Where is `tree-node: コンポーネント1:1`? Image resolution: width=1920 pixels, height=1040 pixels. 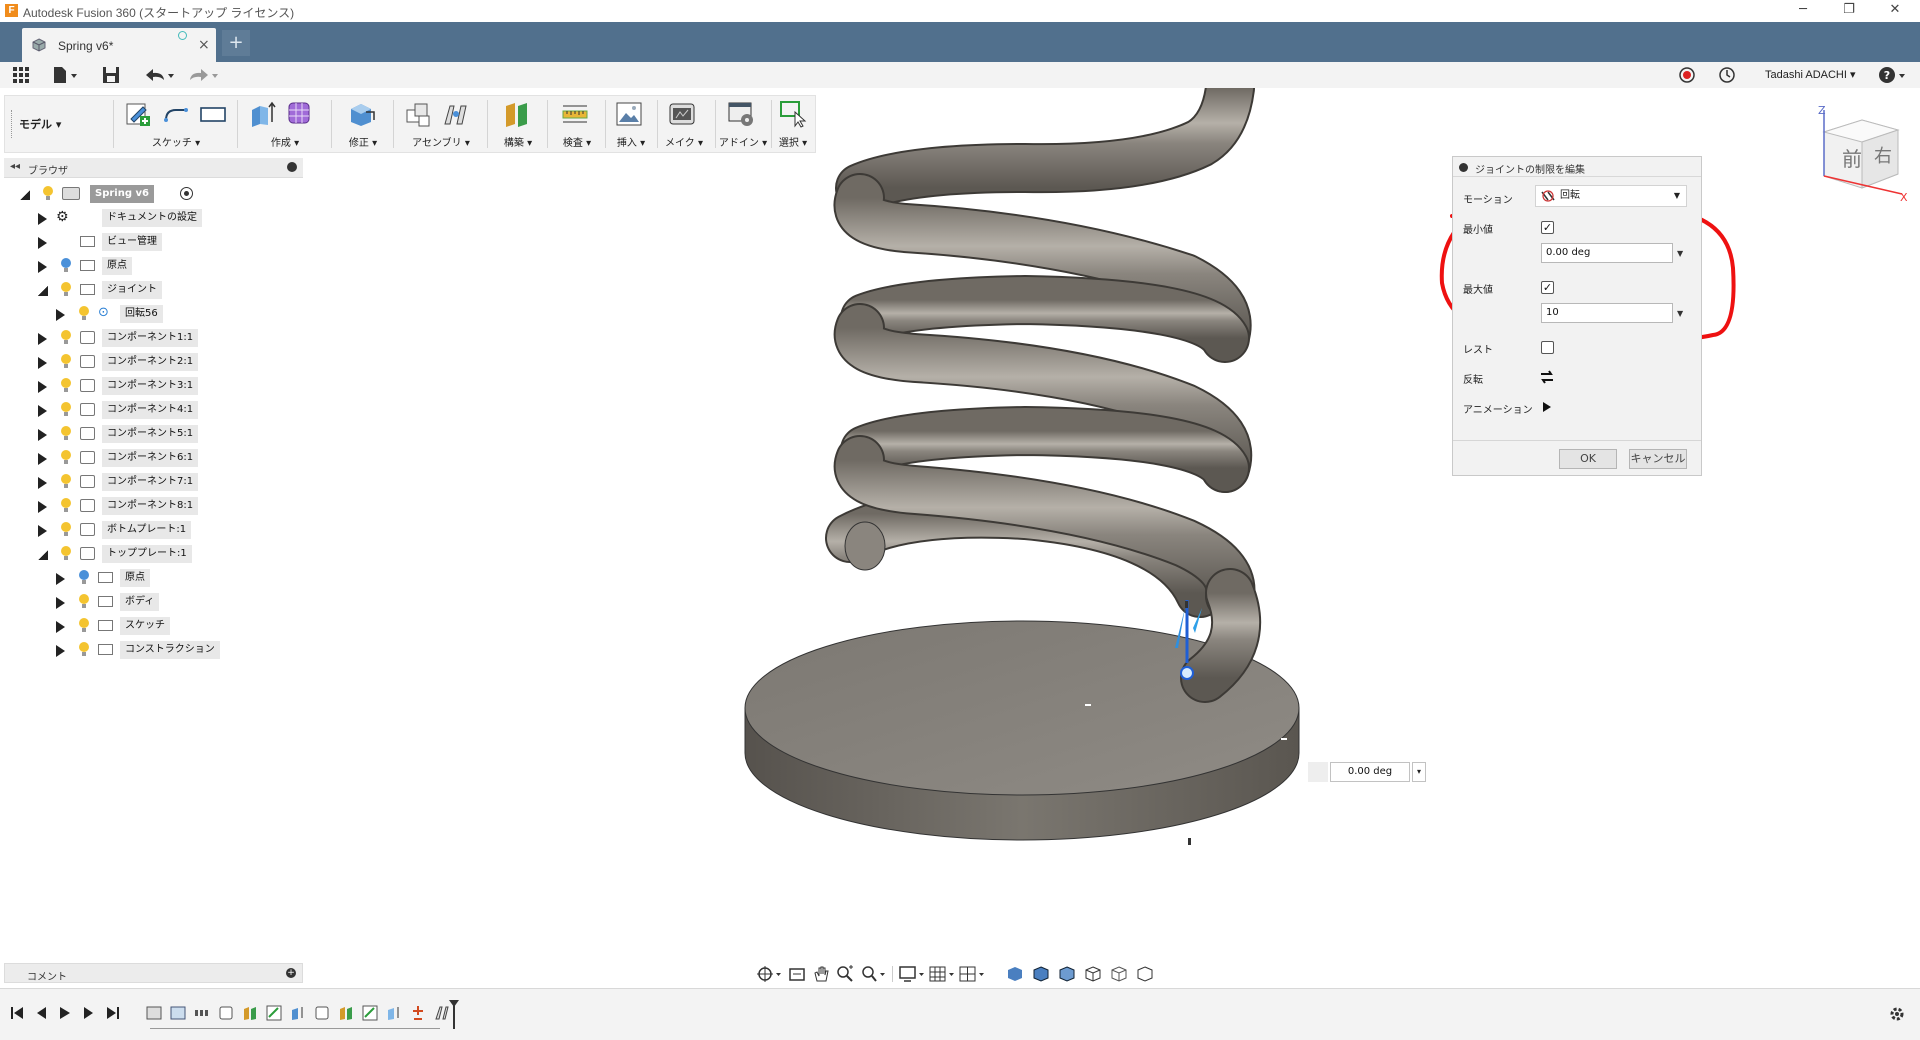
tree-node: コンポーネント1:1 is located at coordinates (158, 338).